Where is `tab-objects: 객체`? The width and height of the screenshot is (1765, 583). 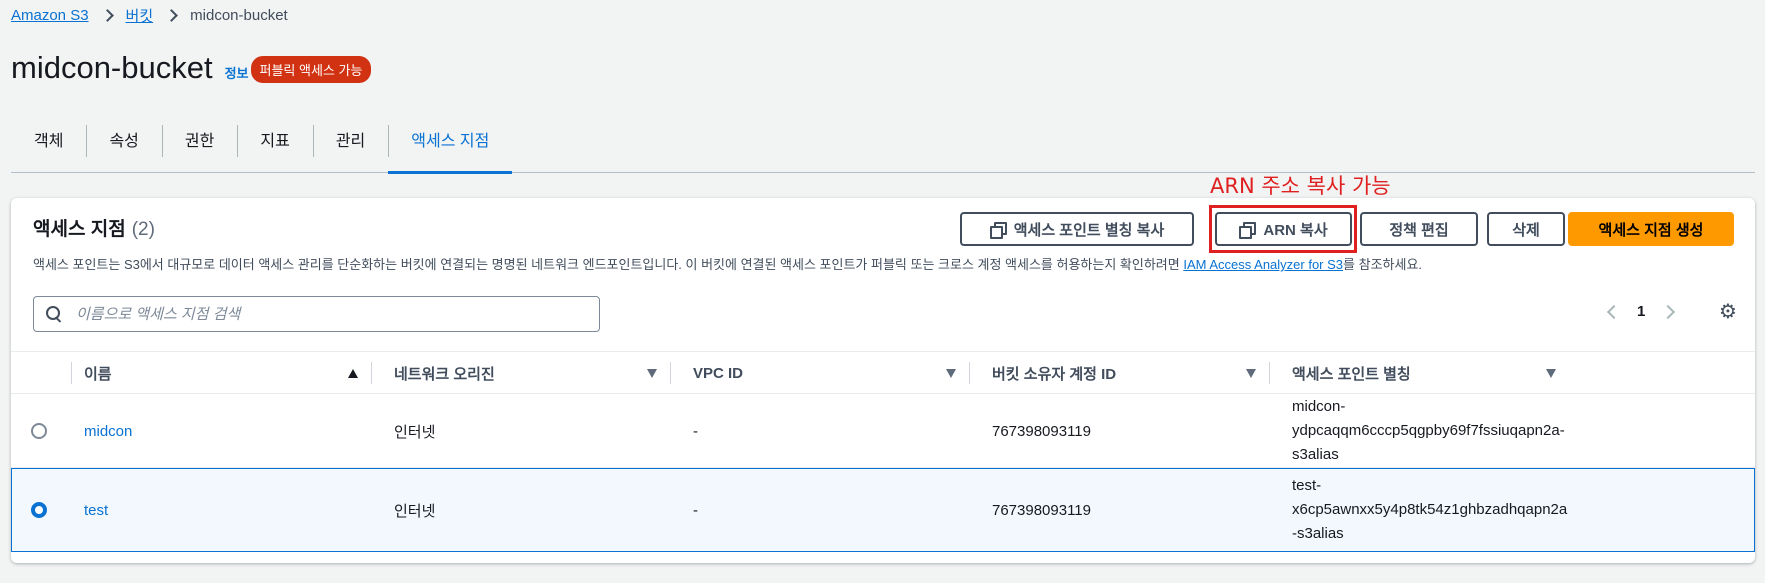 tab-objects: 객체 is located at coordinates (48, 139).